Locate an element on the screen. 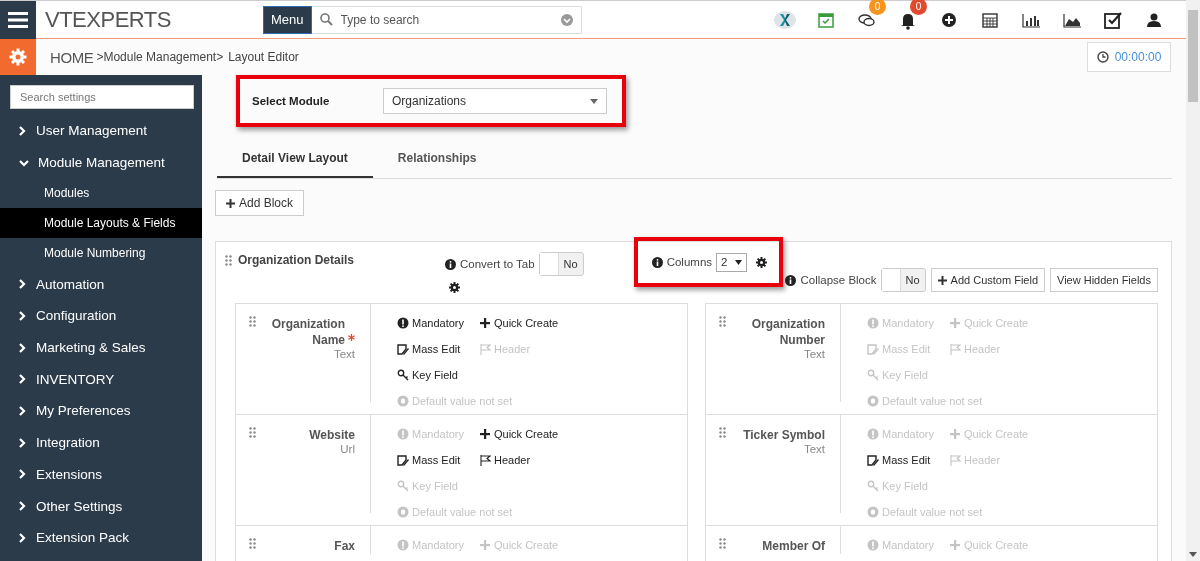 The image size is (1200, 561). sidebar-item: Other Settings is located at coordinates (101, 506).